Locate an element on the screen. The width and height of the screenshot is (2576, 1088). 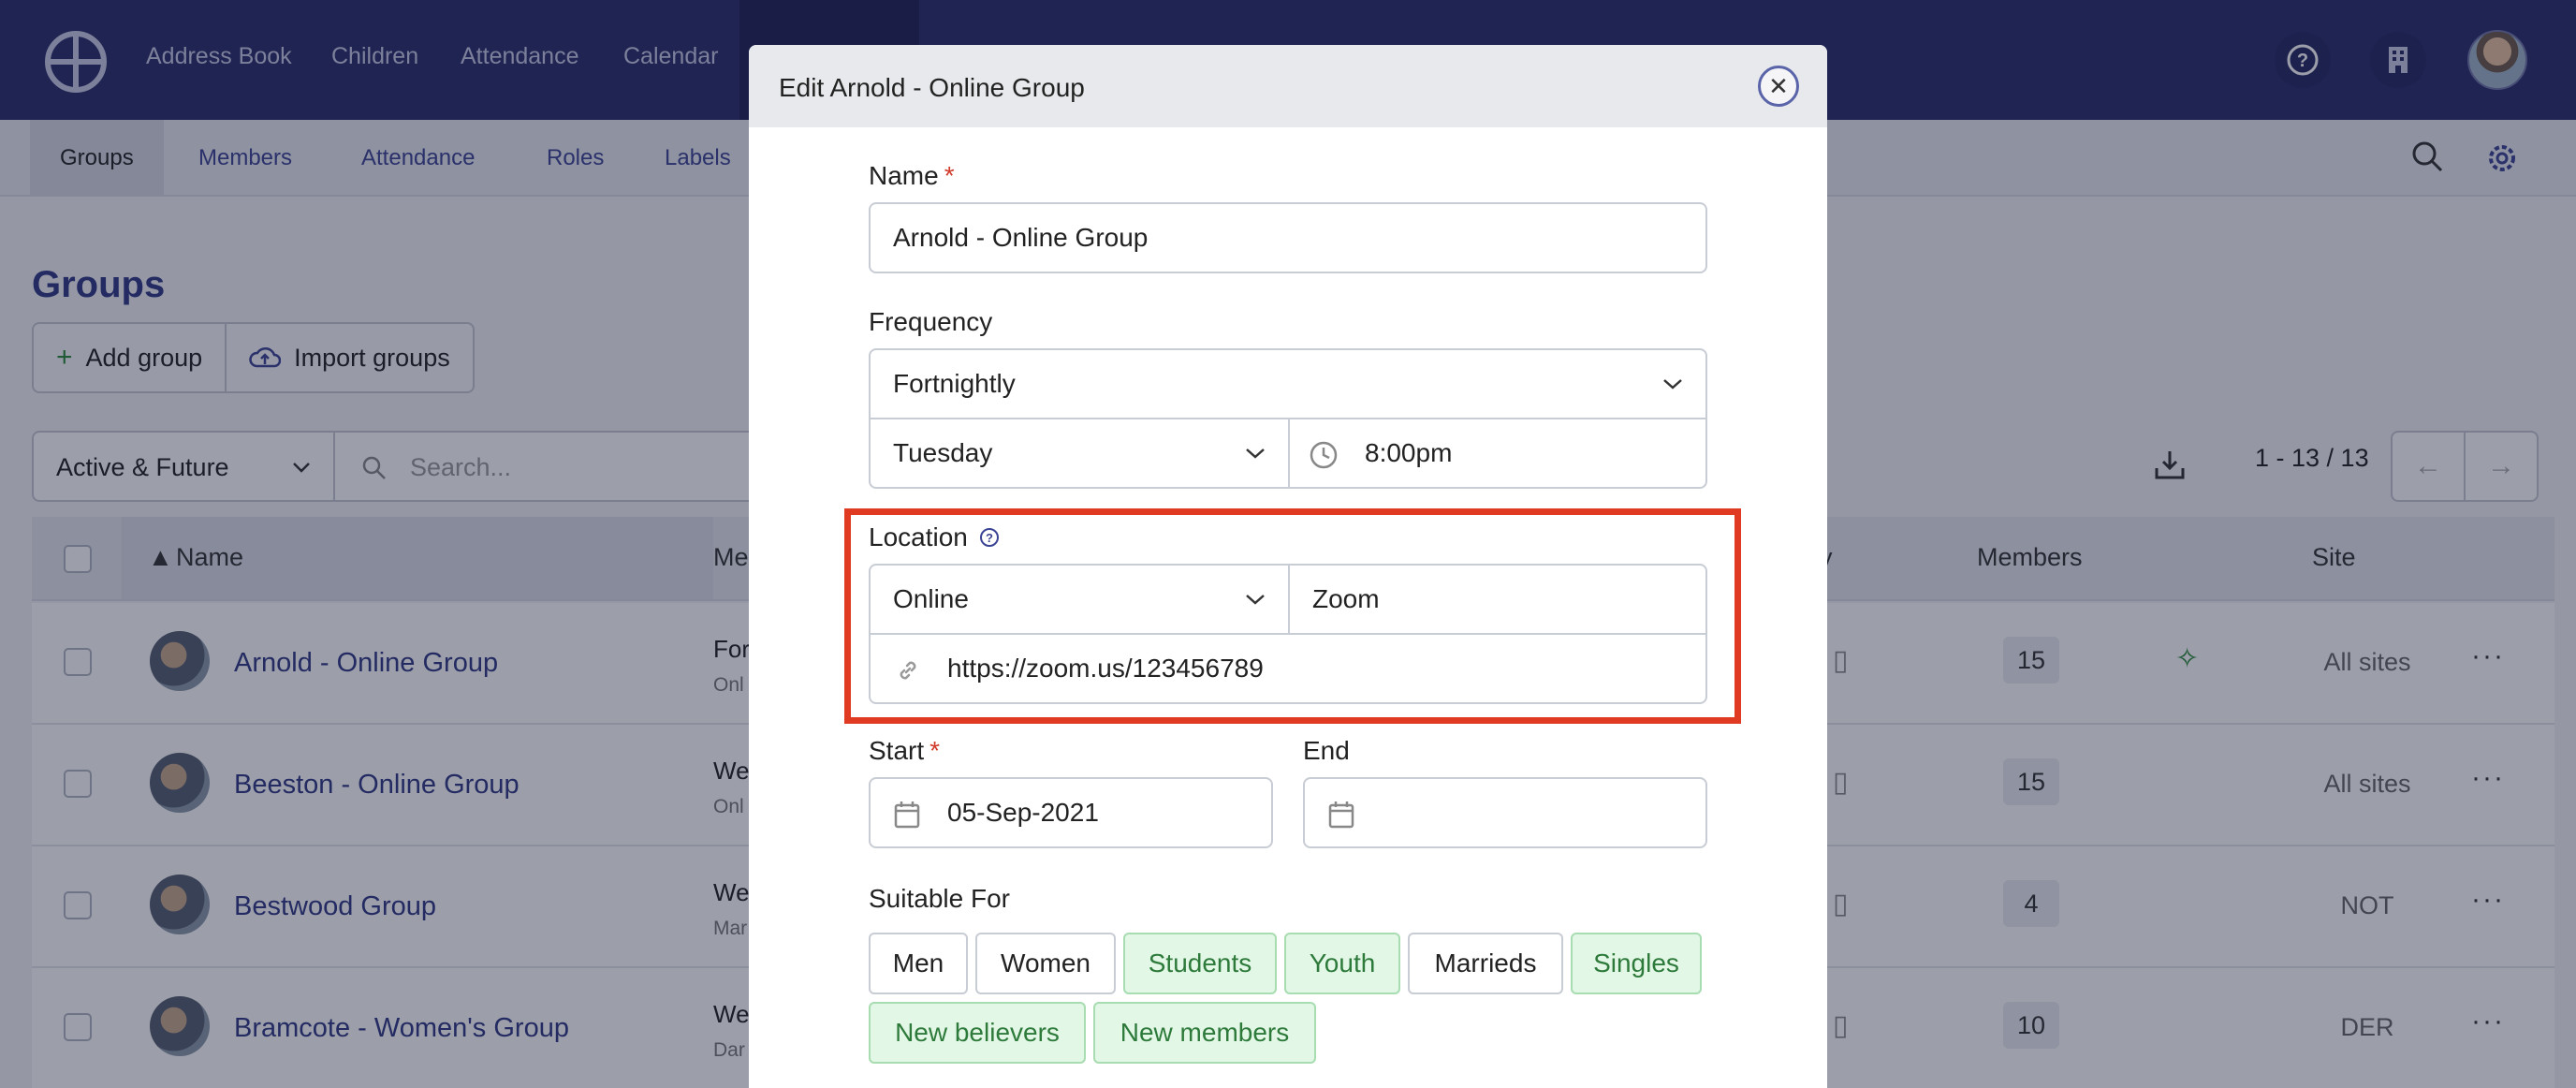
location-highlight-box is located at coordinates (1293, 616).